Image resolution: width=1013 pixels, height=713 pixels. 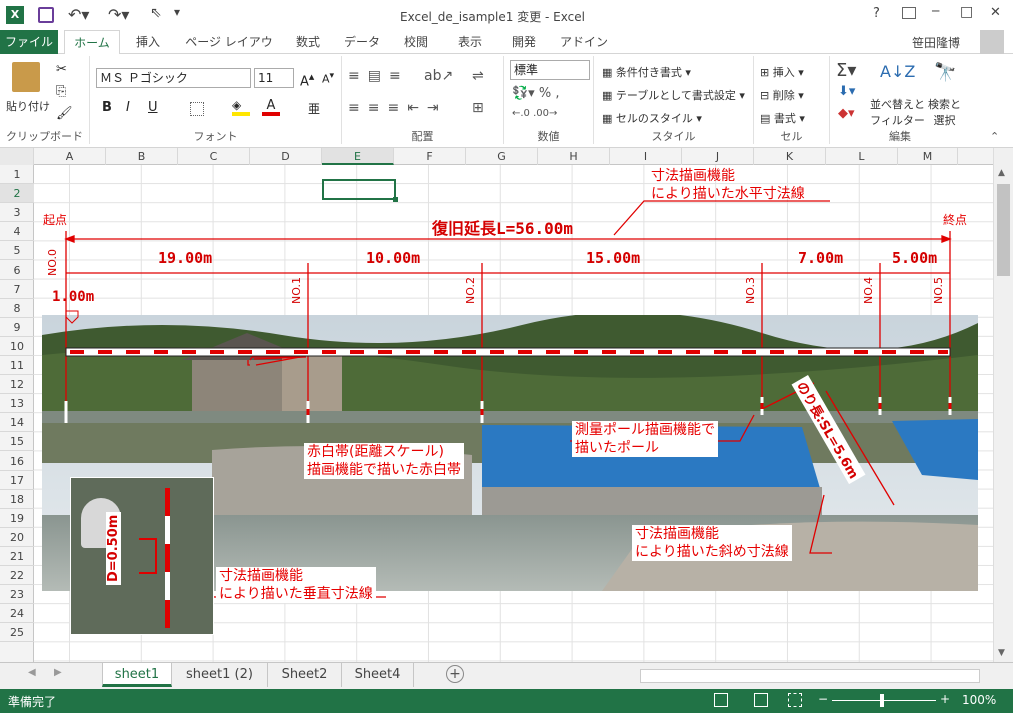 I want to click on font-color-icon: A, so click(x=271, y=107).